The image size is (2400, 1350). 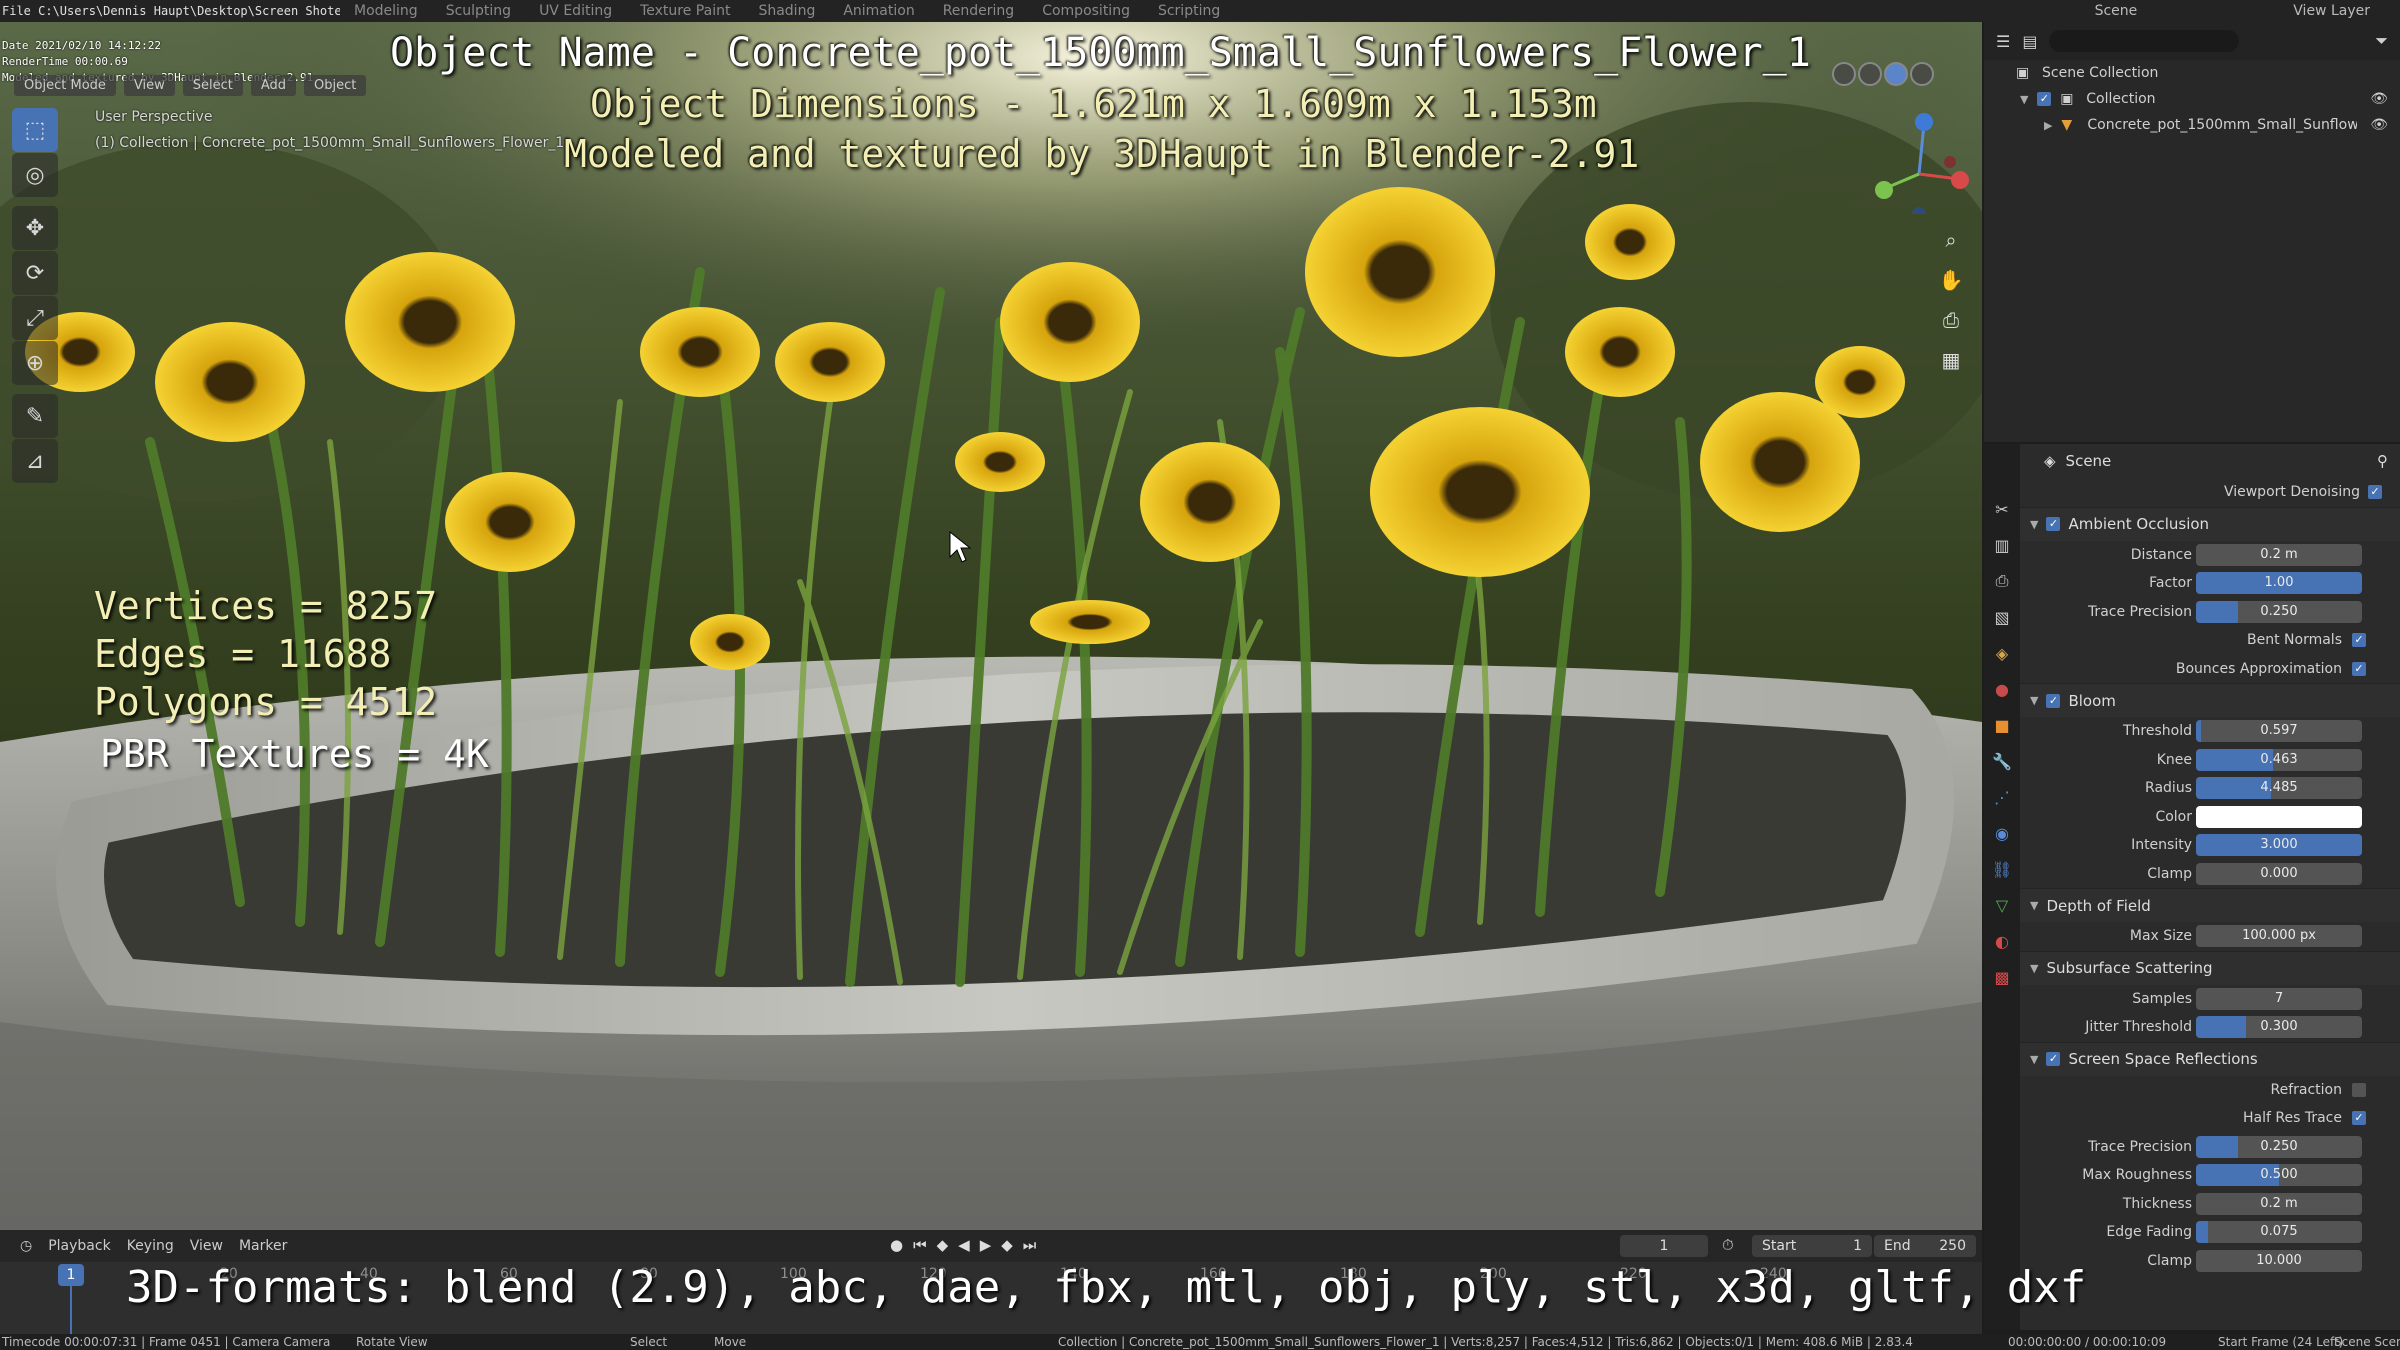 What do you see at coordinates (2359, 1118) in the screenshot?
I see `half-res-trace-checkbox: ✓` at bounding box center [2359, 1118].